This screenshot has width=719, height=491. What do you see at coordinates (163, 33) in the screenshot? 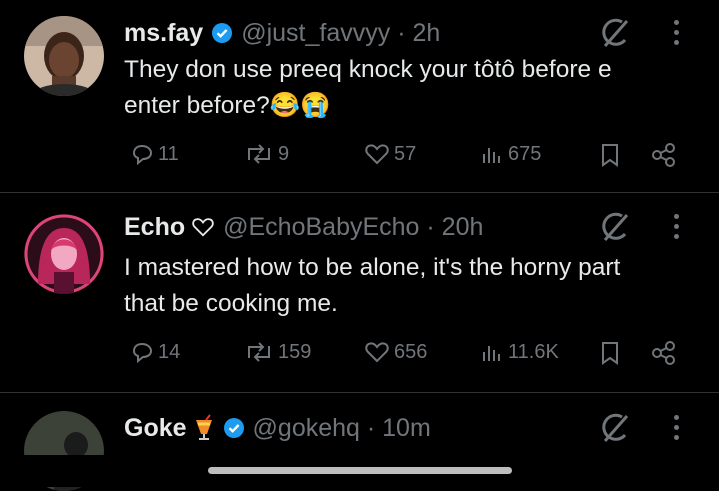
I see `author-name: ms.fay` at bounding box center [163, 33].